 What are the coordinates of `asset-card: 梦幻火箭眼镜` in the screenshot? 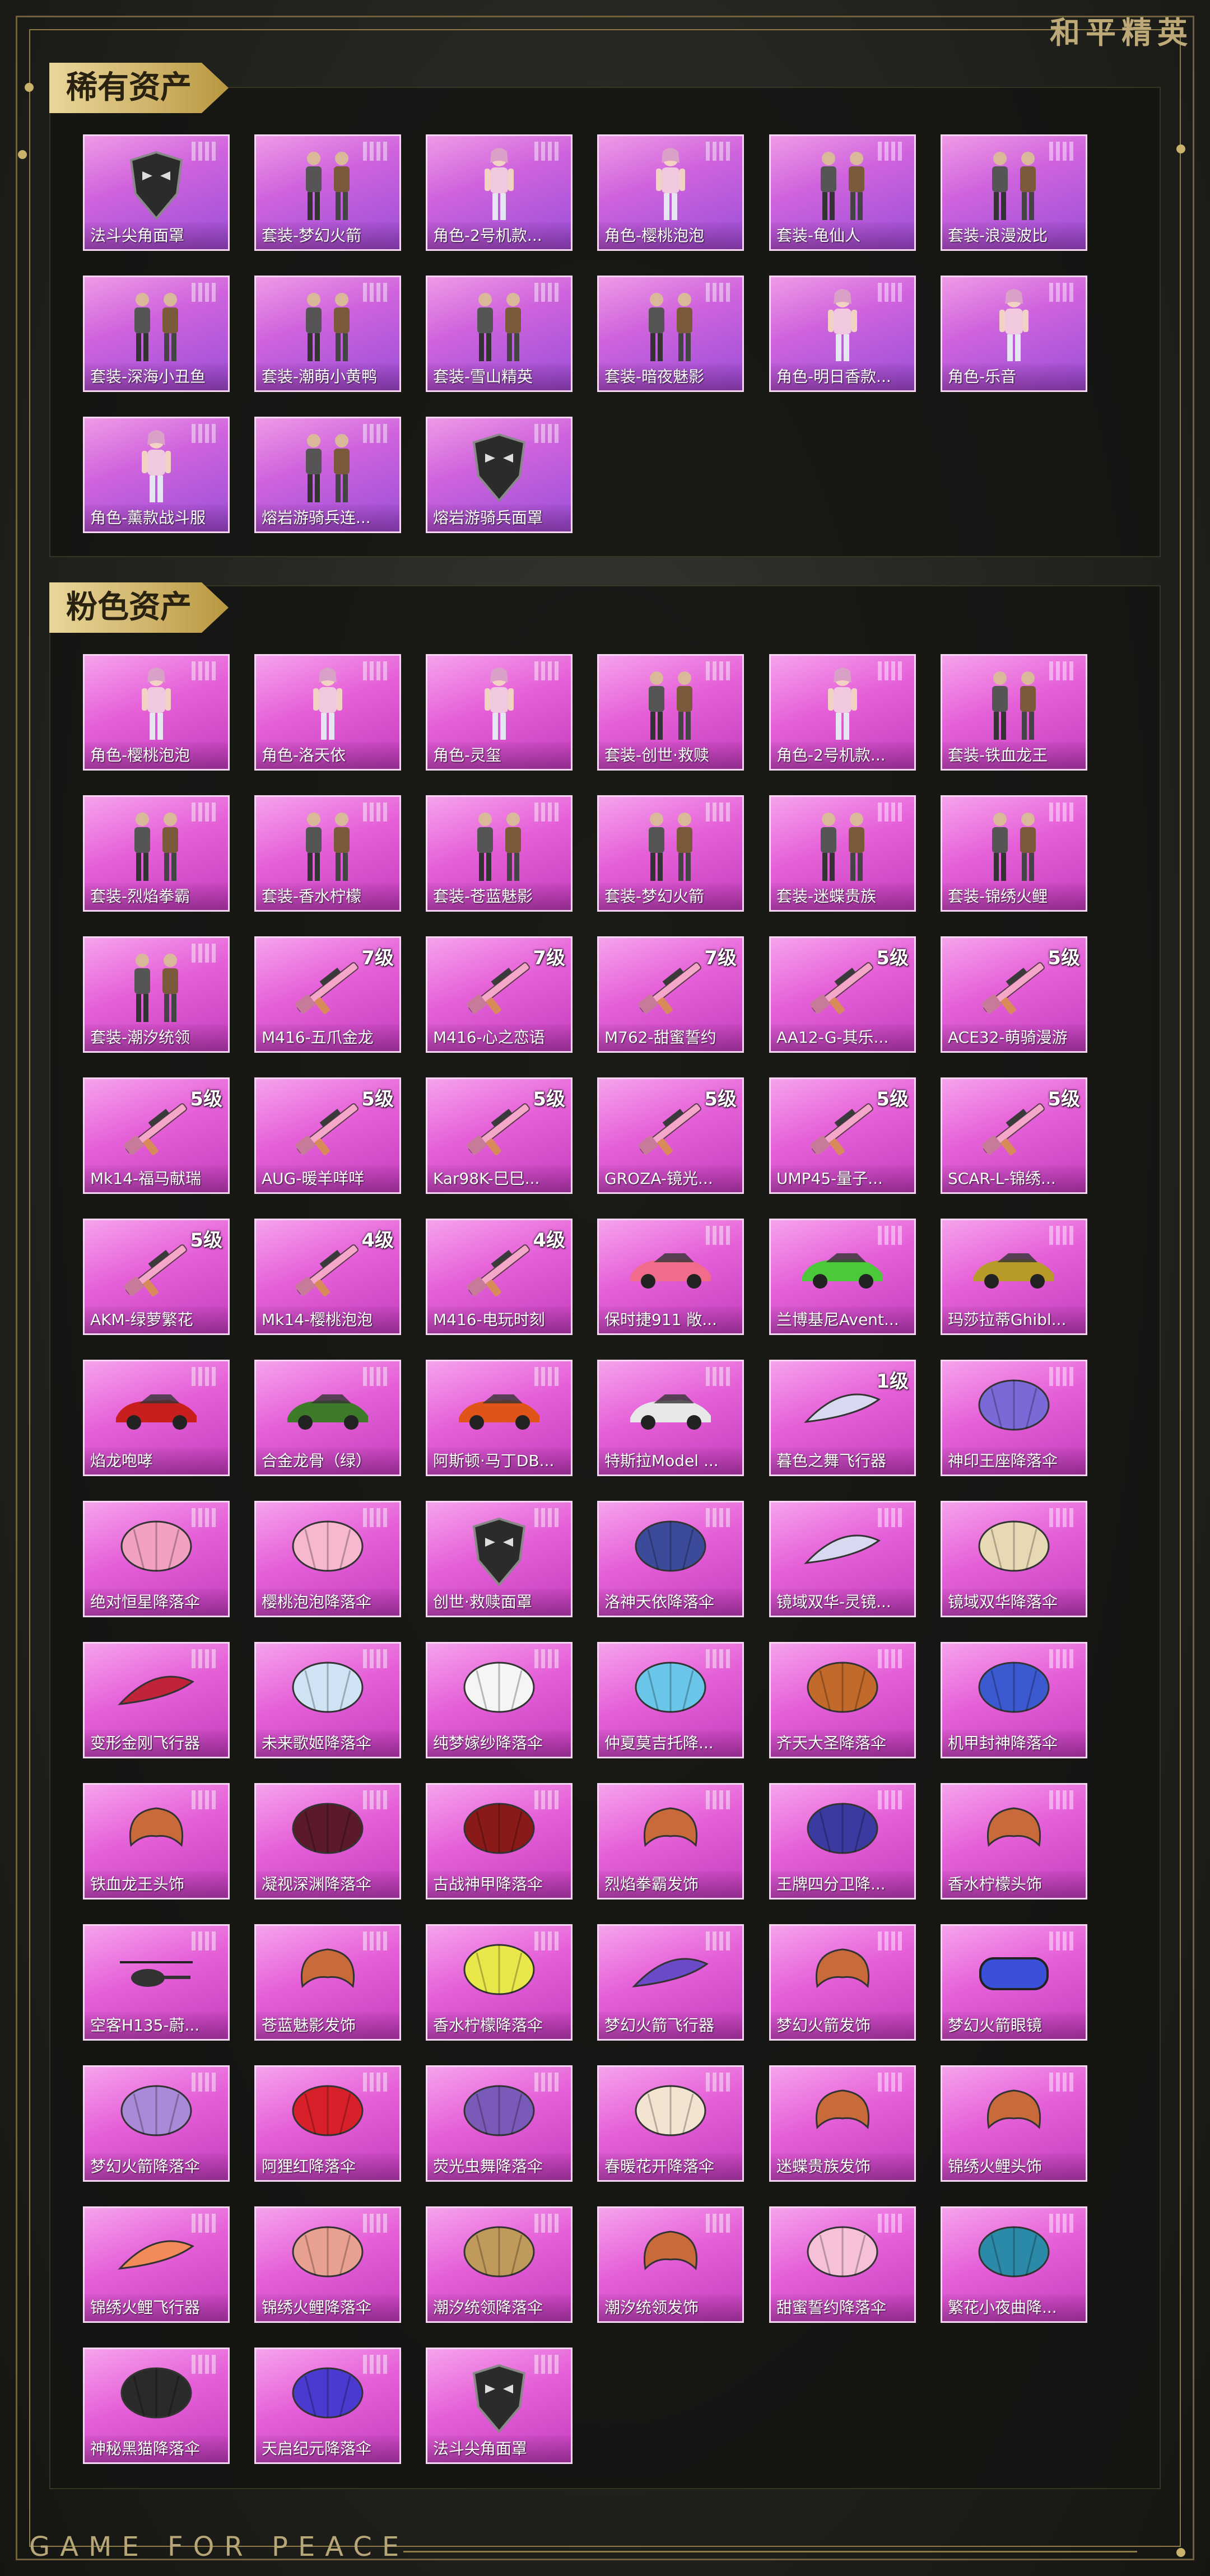 It's located at (1014, 1983).